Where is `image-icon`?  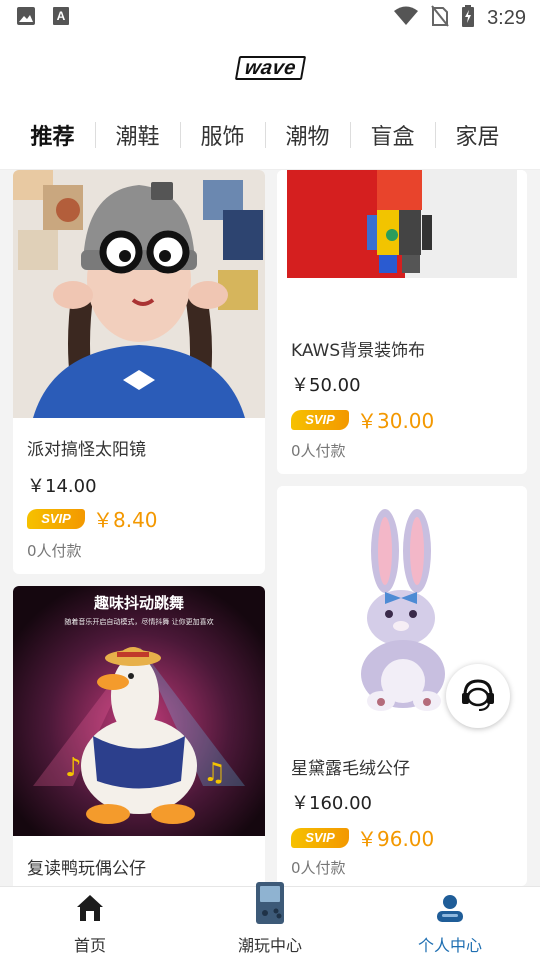
image-icon is located at coordinates (26, 18).